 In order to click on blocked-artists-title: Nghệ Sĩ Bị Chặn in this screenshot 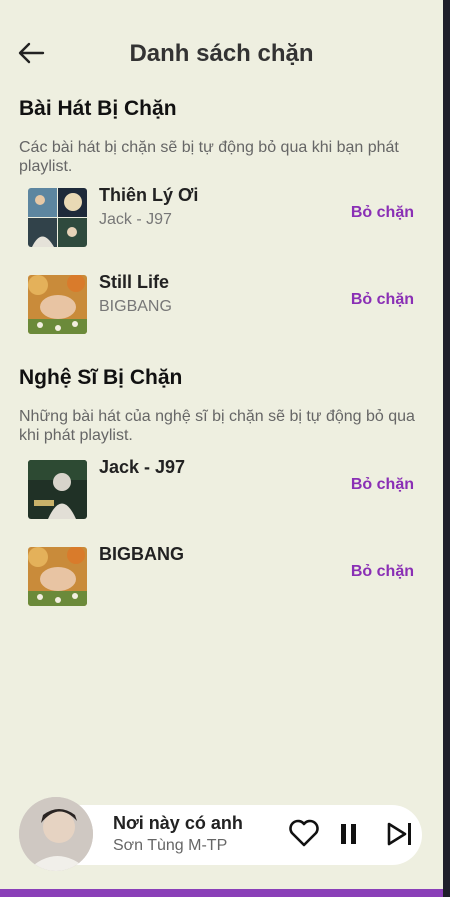, I will do `click(101, 377)`.